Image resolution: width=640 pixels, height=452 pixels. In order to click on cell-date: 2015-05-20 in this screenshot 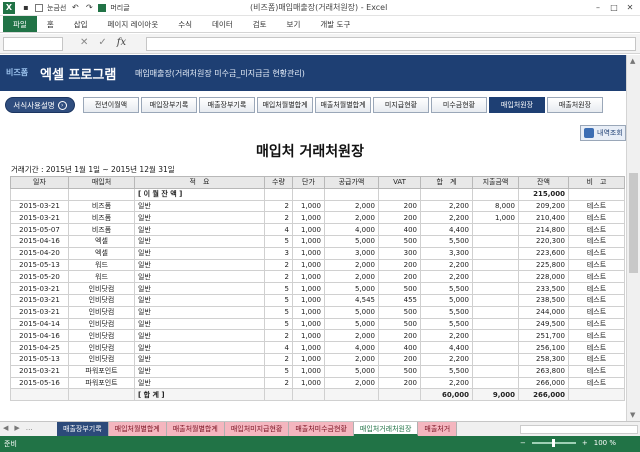, I will do `click(39, 277)`.